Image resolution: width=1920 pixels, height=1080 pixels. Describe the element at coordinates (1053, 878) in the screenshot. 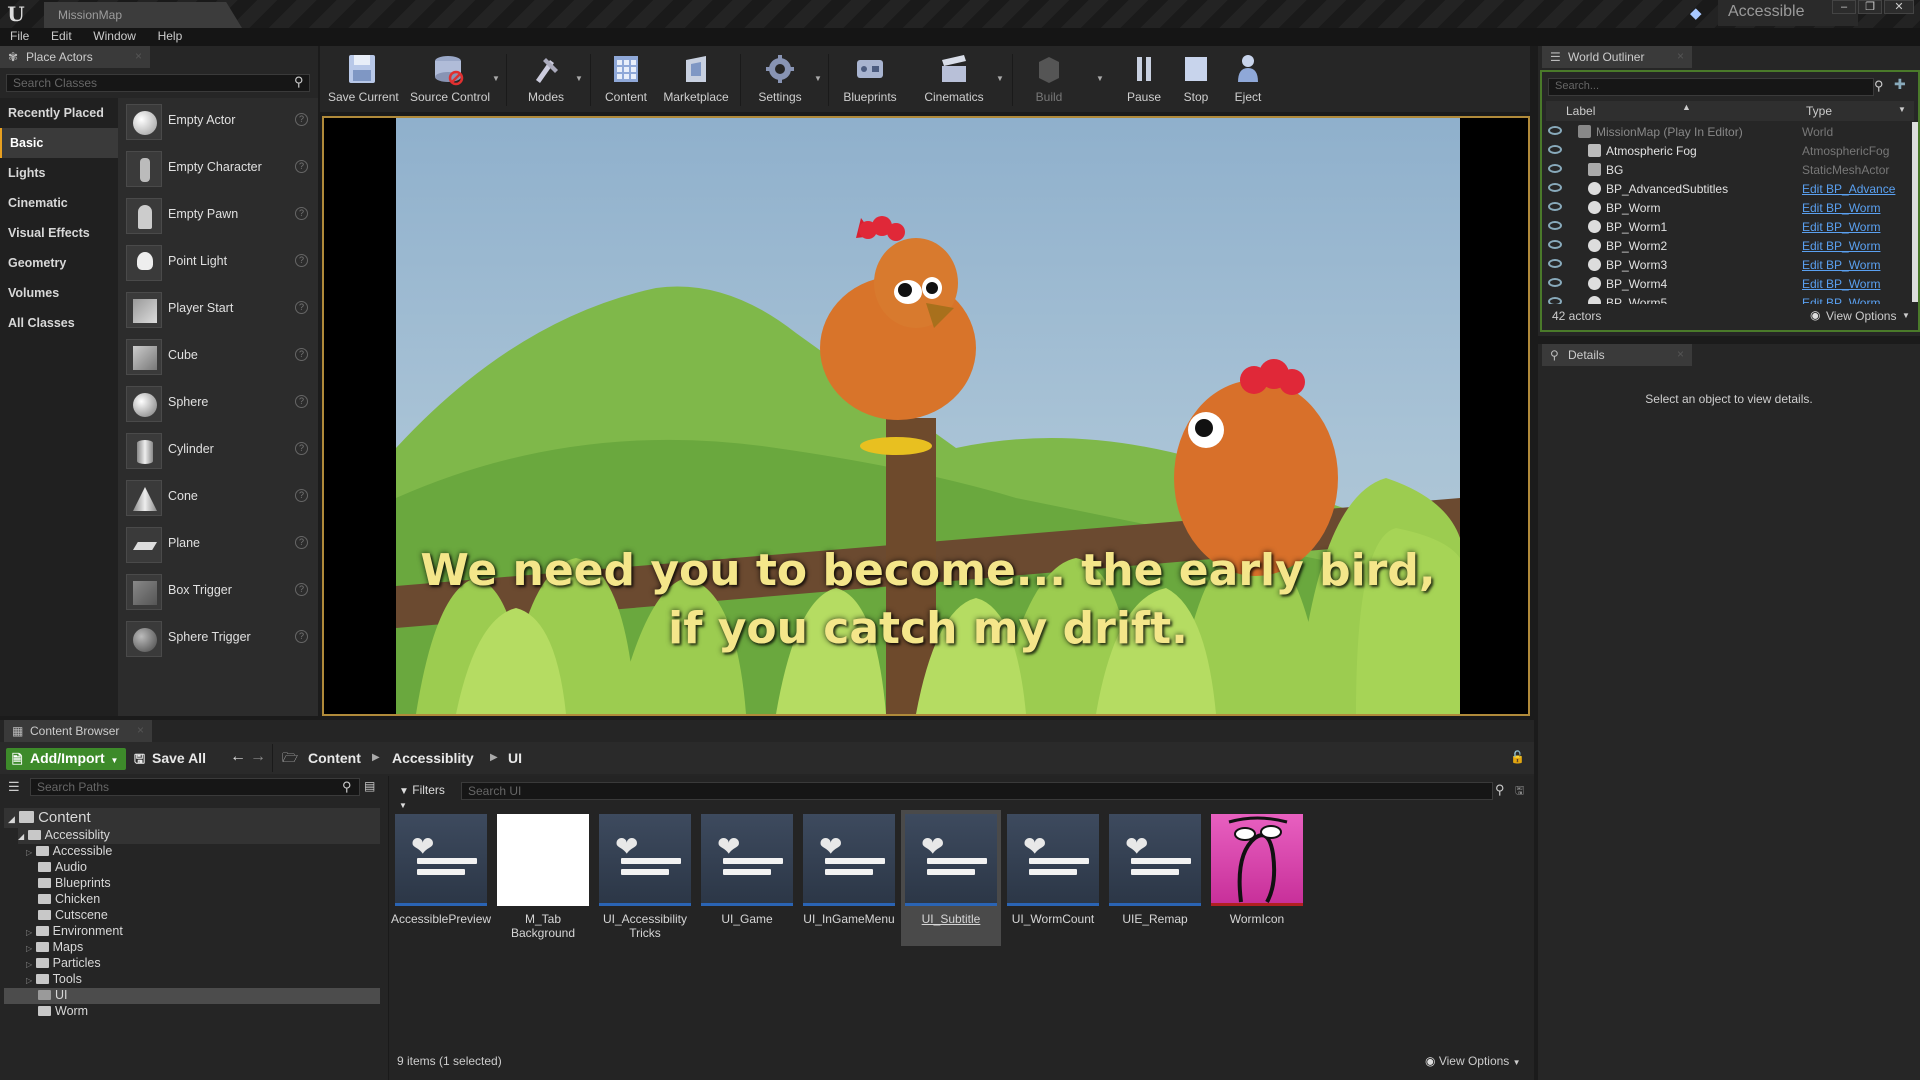

I see `asset-tile: ❤ UI_WormCount` at that location.